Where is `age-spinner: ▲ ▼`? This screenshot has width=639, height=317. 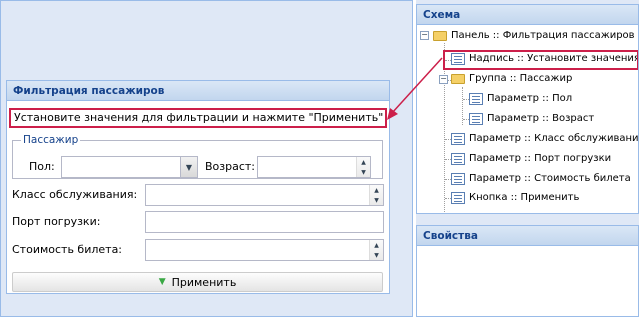
age-spinner: ▲ ▼ is located at coordinates (363, 167).